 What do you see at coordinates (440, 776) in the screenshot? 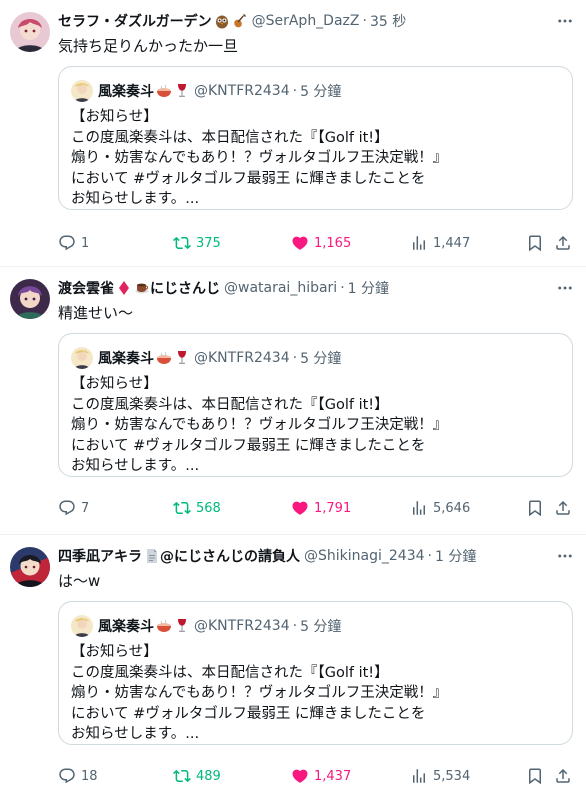
I see `views-button: 5,534` at bounding box center [440, 776].